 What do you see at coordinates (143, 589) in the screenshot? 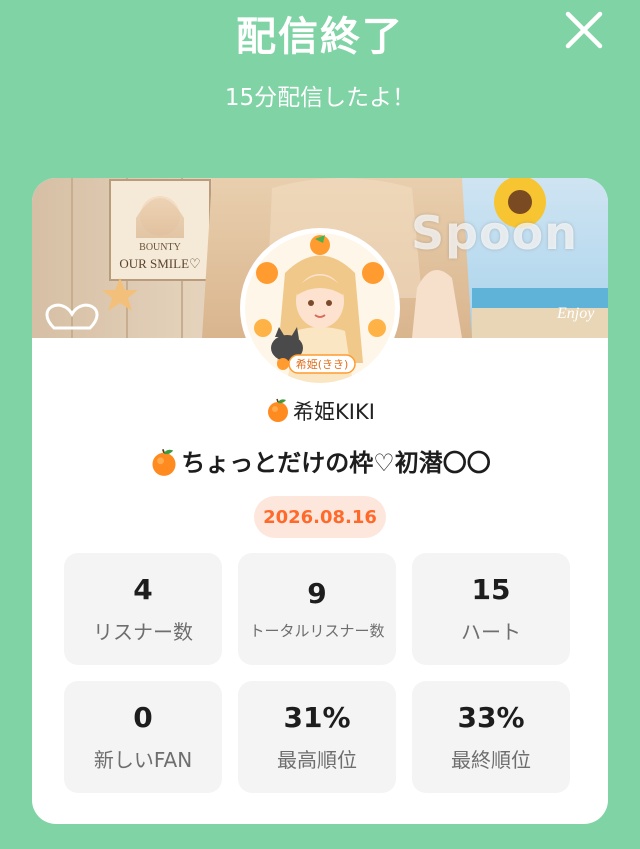
I see `stat-value: 4` at bounding box center [143, 589].